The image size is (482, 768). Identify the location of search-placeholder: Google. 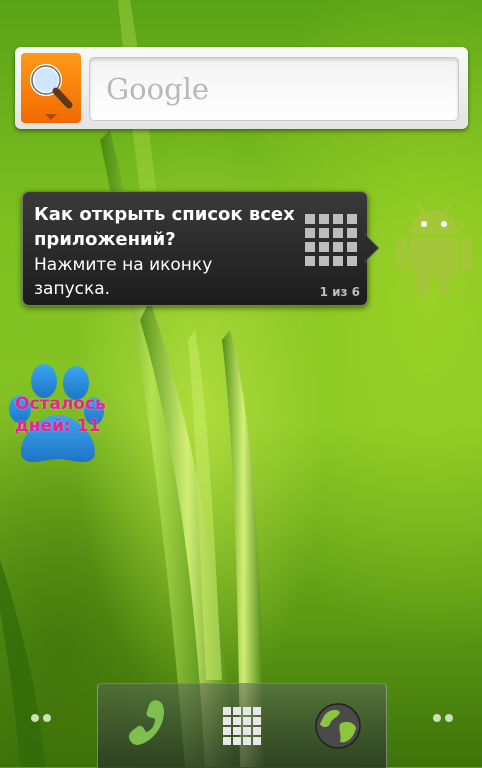
(158, 89).